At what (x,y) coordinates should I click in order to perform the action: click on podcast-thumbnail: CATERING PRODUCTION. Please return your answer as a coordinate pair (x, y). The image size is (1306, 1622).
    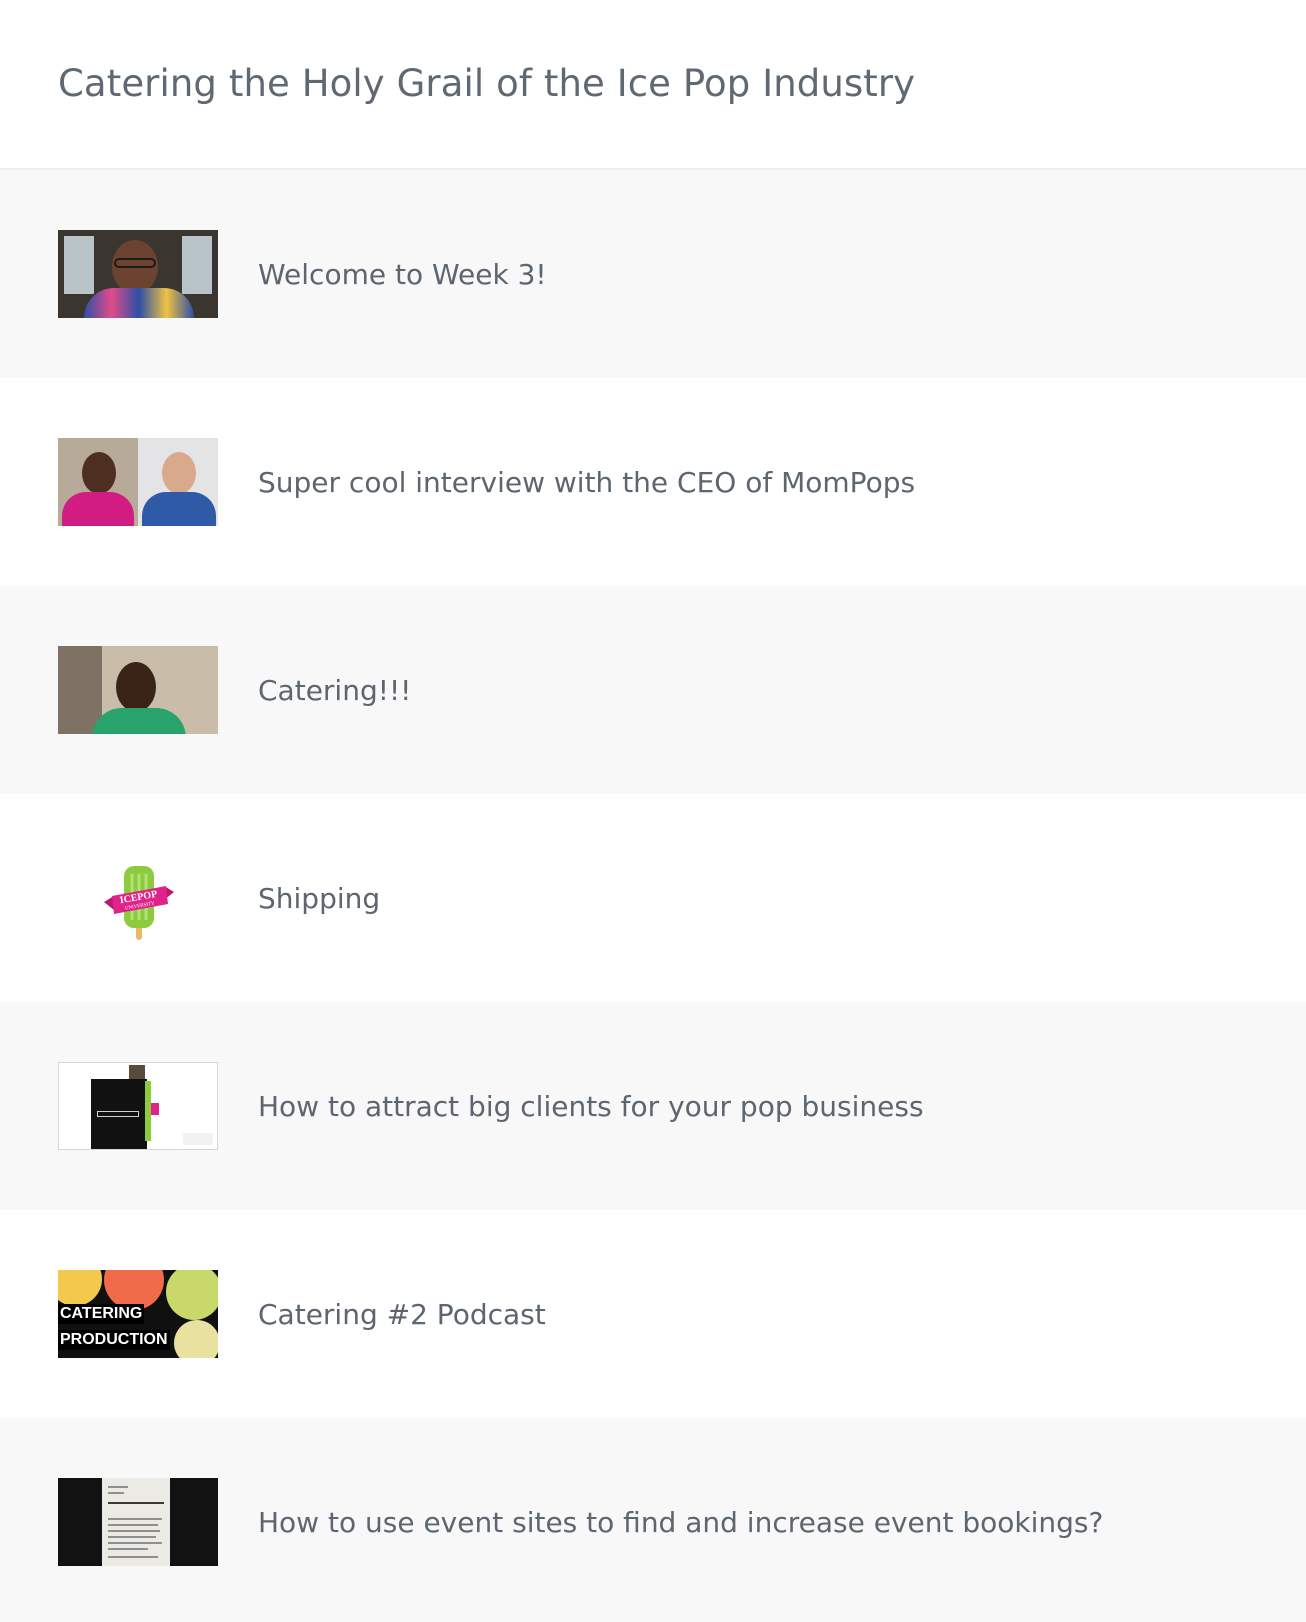
    Looking at the image, I should click on (138, 1314).